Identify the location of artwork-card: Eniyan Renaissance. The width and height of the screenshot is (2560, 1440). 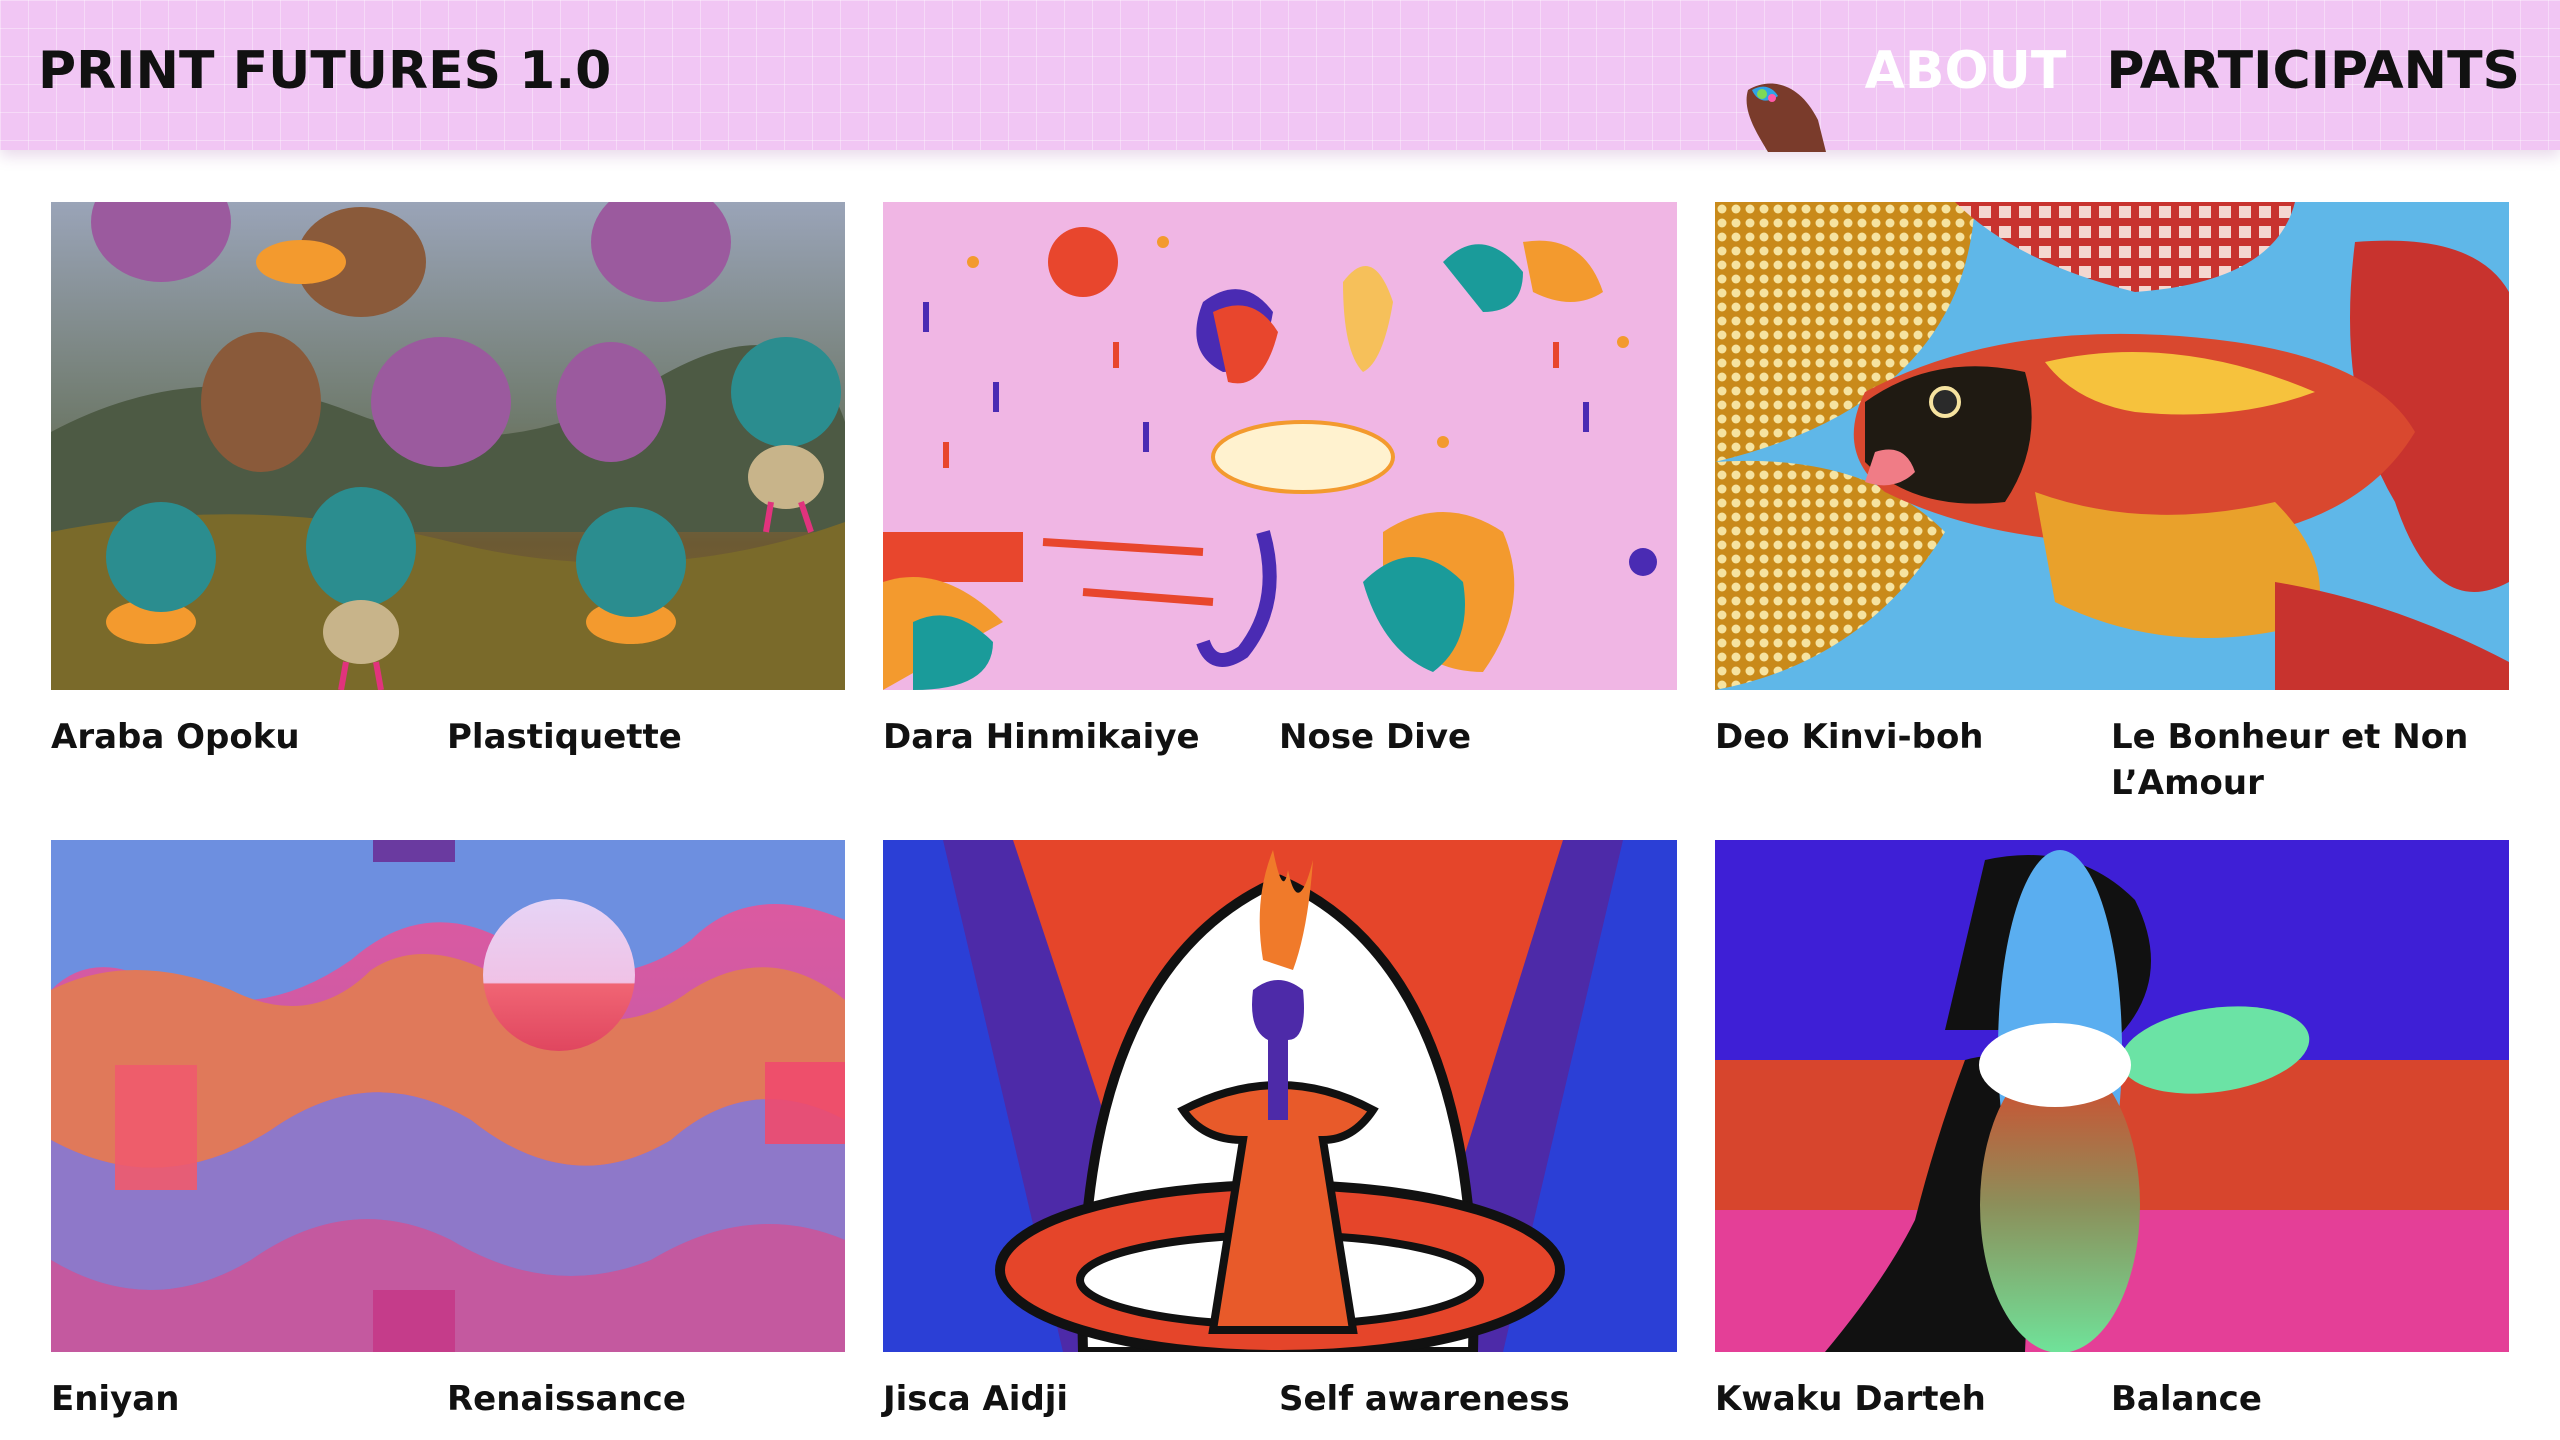
(448, 1131).